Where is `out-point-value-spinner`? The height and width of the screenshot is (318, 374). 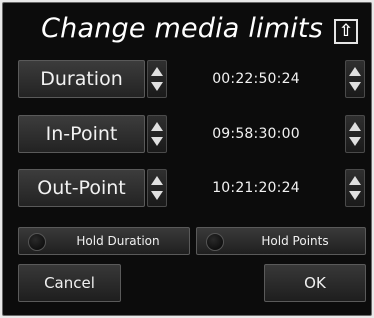
out-point-value-spinner is located at coordinates (355, 188).